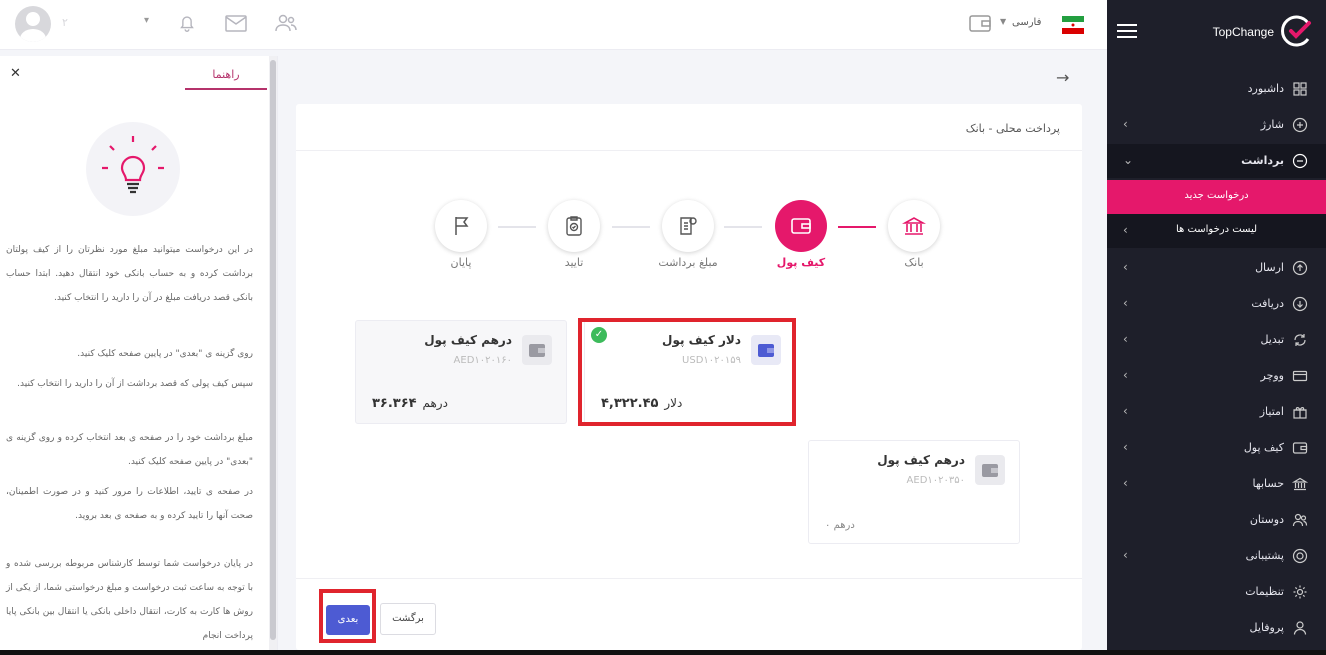  I want to click on wallet-balance: درهم ۳۶.۳۶۴, so click(410, 403).